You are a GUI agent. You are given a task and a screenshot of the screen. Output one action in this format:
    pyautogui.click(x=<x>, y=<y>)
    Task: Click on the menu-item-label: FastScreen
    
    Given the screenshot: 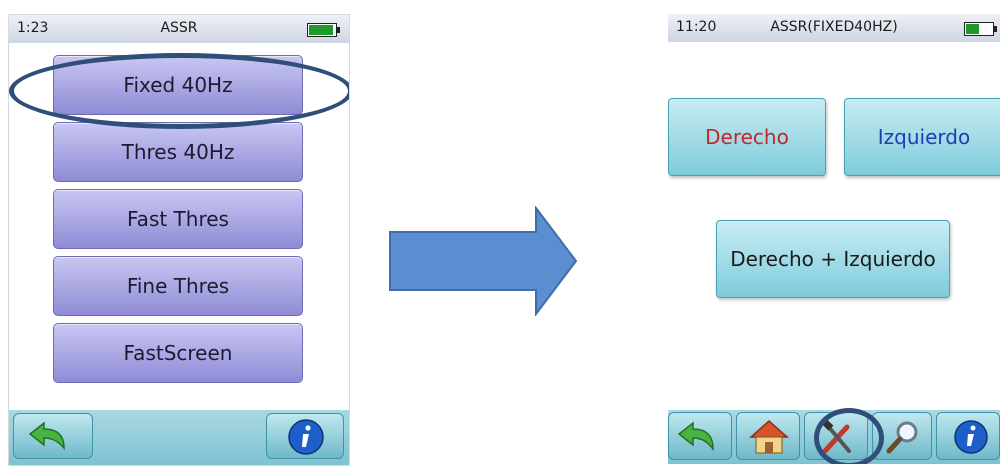 What is the action you would take?
    pyautogui.click(x=178, y=353)
    